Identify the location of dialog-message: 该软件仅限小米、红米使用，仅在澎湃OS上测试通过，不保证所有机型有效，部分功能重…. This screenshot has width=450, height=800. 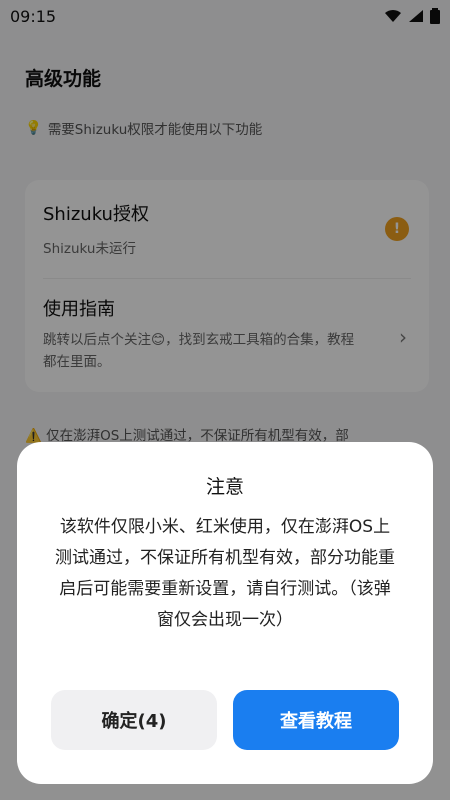
(225, 573).